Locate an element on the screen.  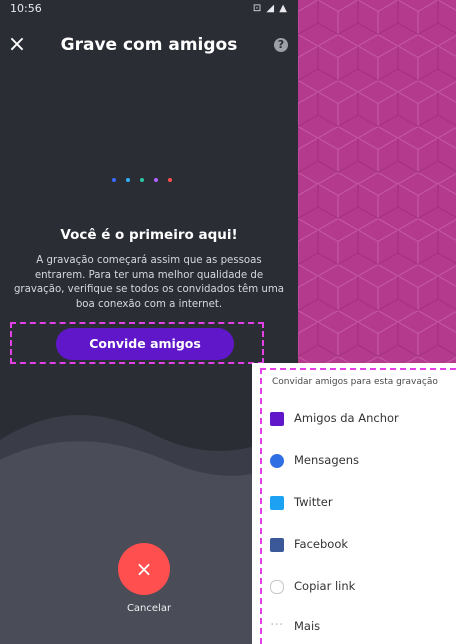
share-item-label: Twitter is located at coordinates (313, 502).